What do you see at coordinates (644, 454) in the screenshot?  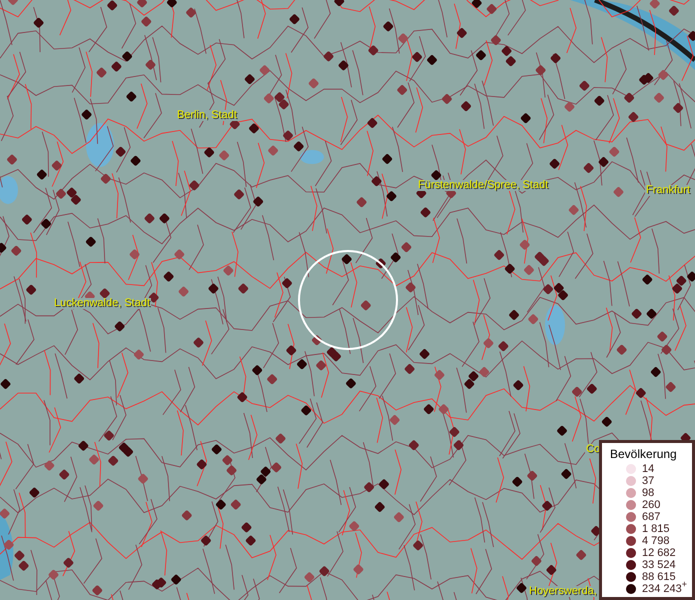 I see `legend-title: Bevölkerung` at bounding box center [644, 454].